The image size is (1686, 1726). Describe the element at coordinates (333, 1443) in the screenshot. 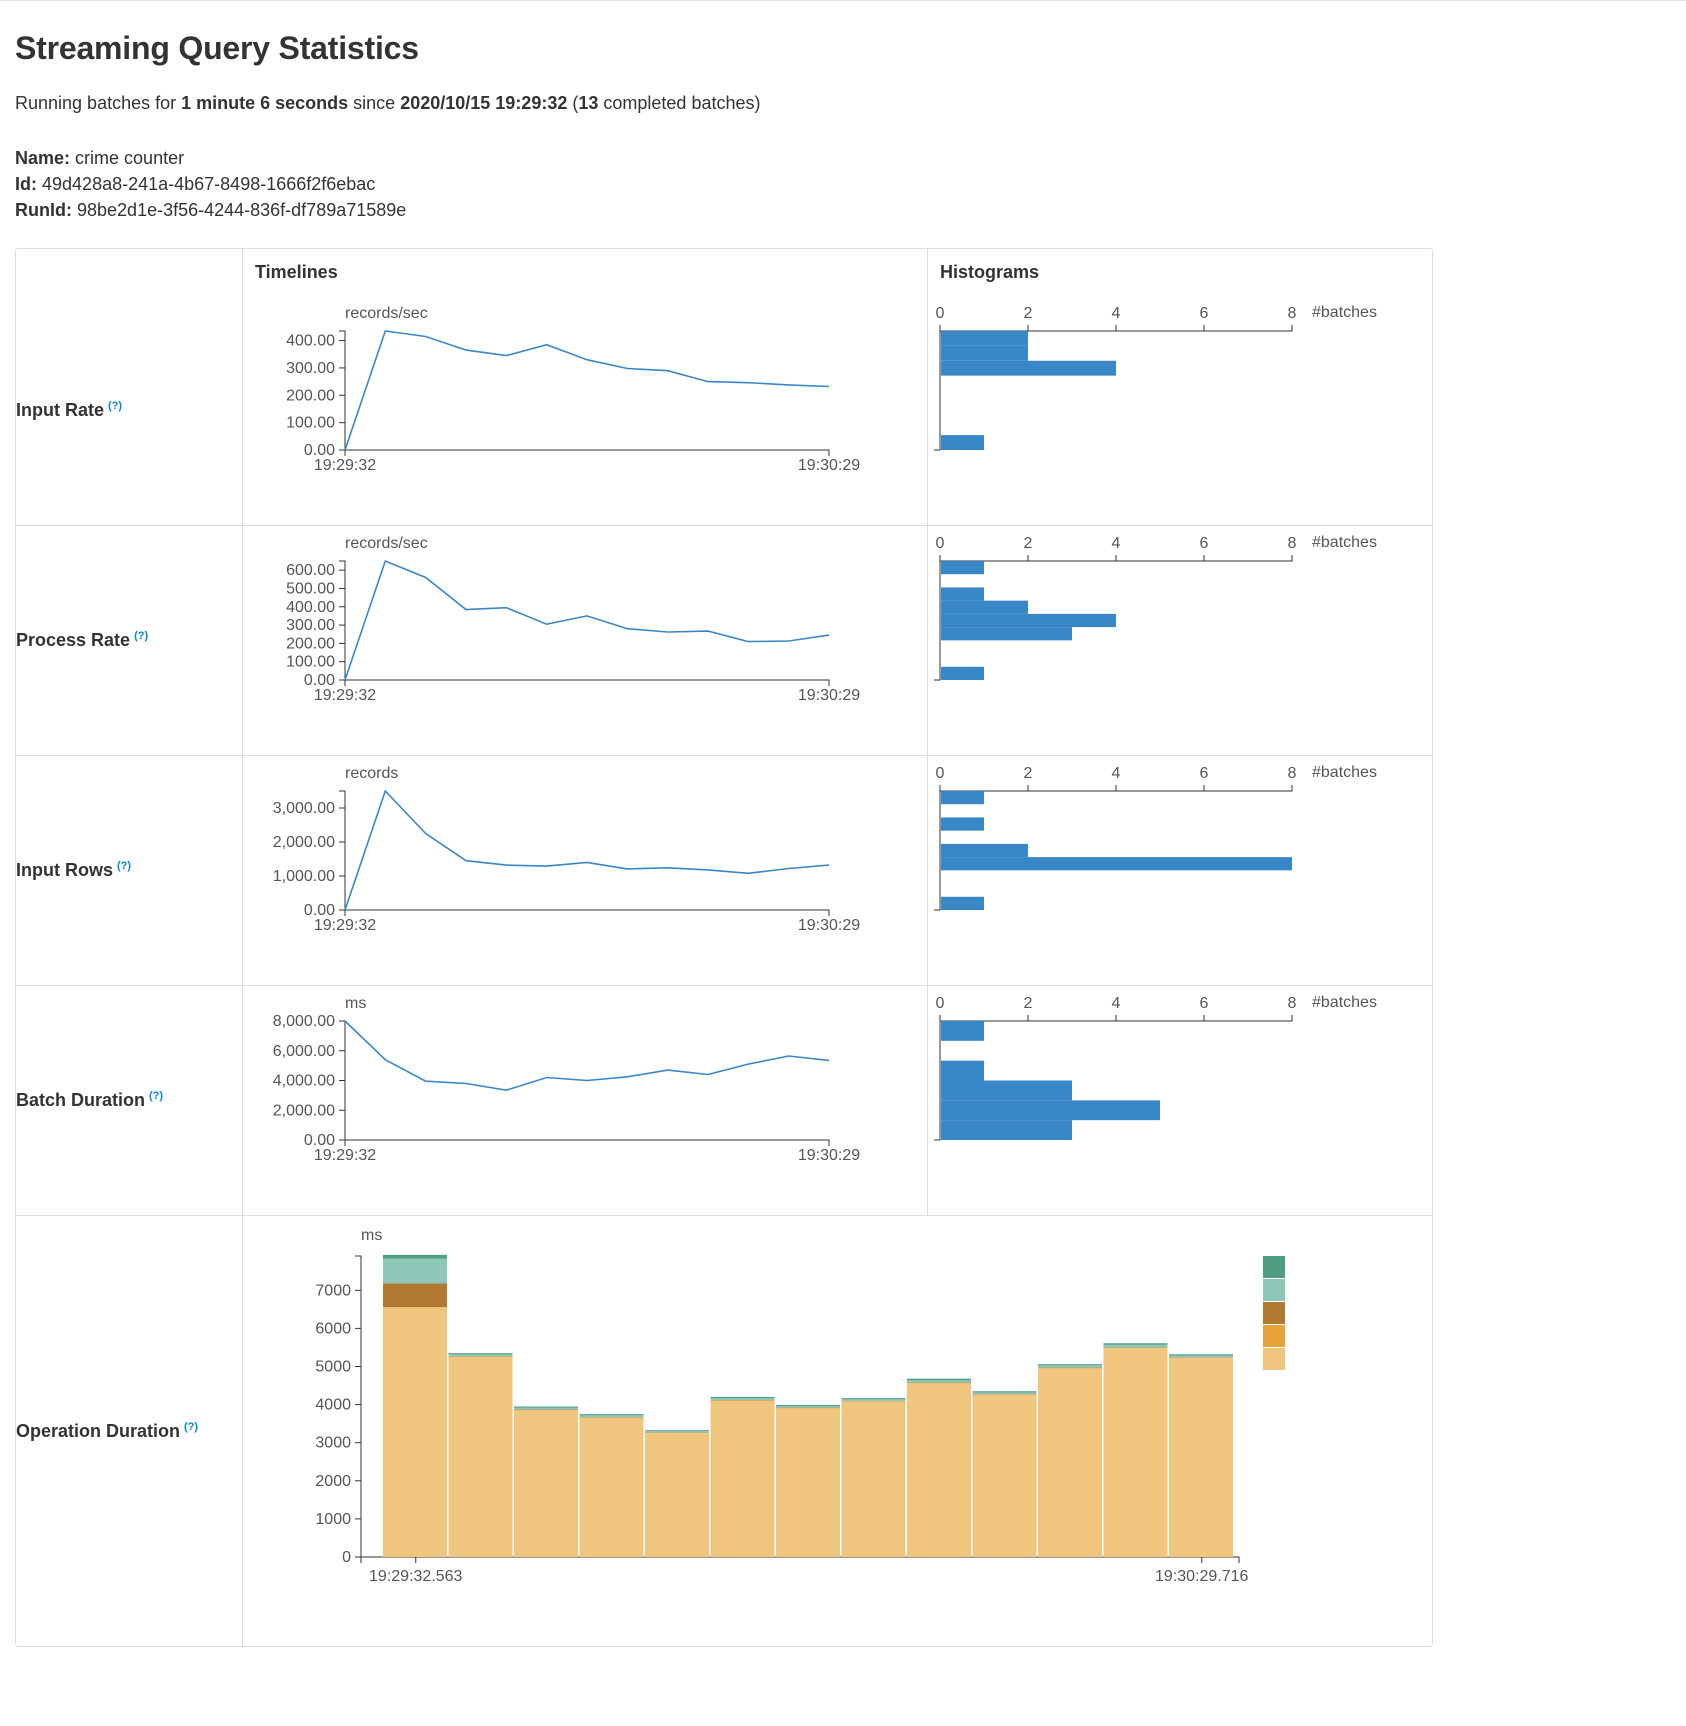

I see `y-tick-label: 3000` at that location.